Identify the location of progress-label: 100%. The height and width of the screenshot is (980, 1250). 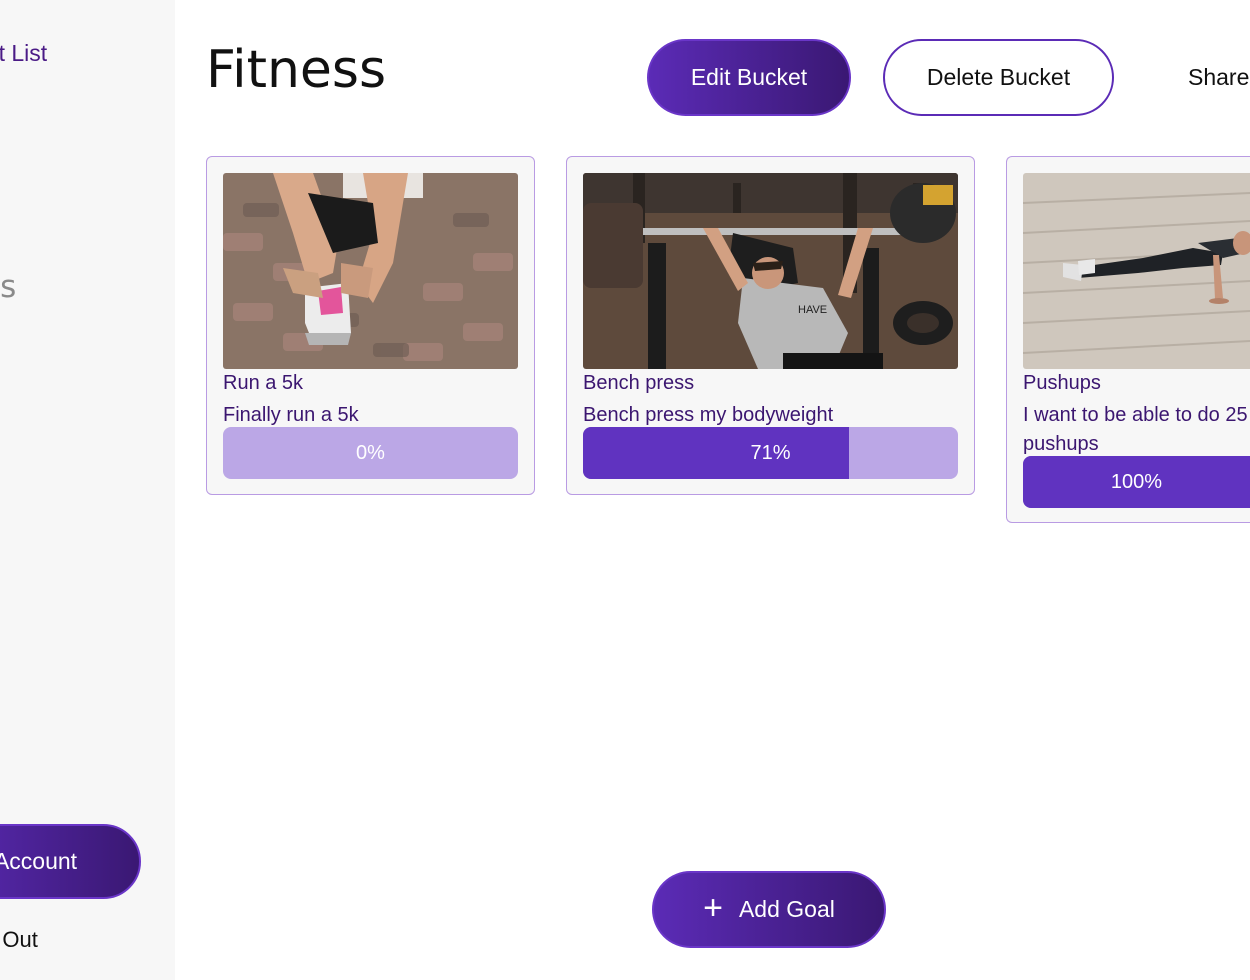
(1136, 481).